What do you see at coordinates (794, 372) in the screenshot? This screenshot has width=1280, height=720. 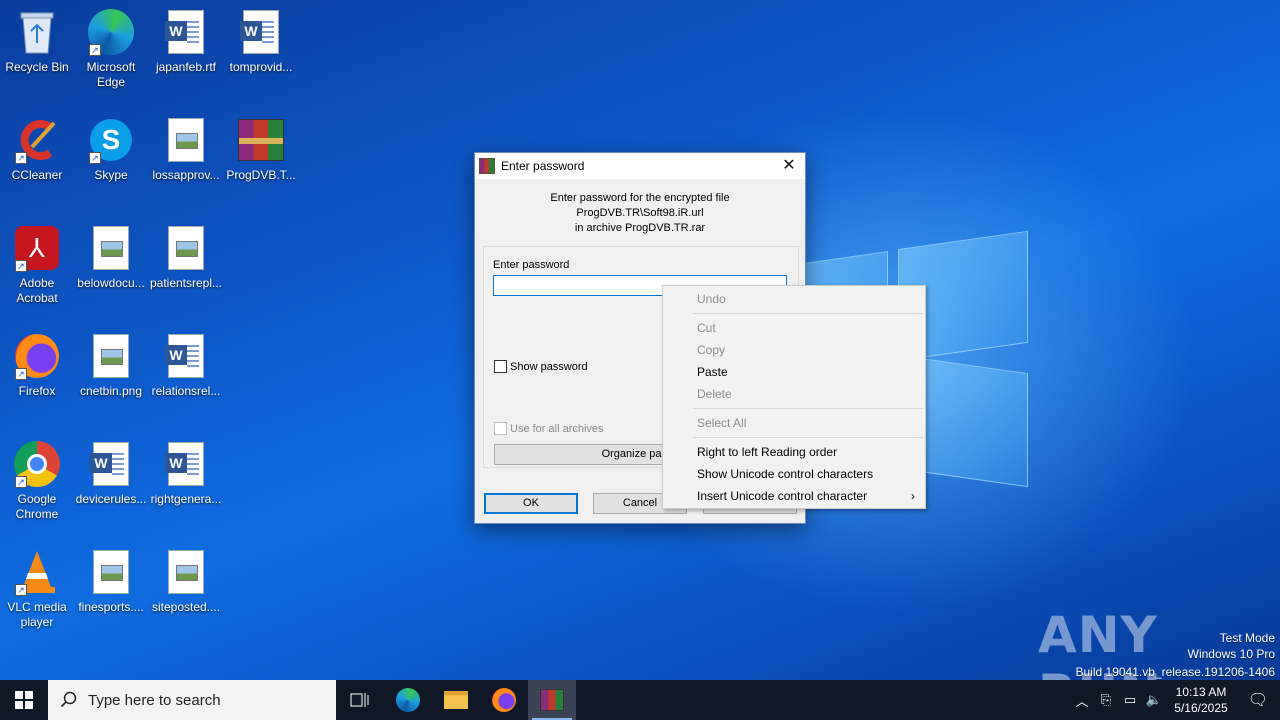 I see `menu-item-paste: Paste` at bounding box center [794, 372].